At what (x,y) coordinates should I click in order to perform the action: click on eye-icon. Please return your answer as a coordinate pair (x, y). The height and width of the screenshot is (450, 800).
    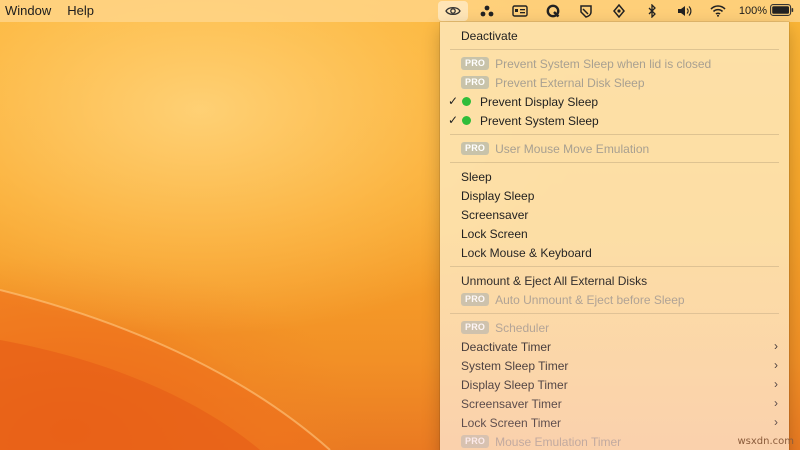
    Looking at the image, I should click on (452, 11).